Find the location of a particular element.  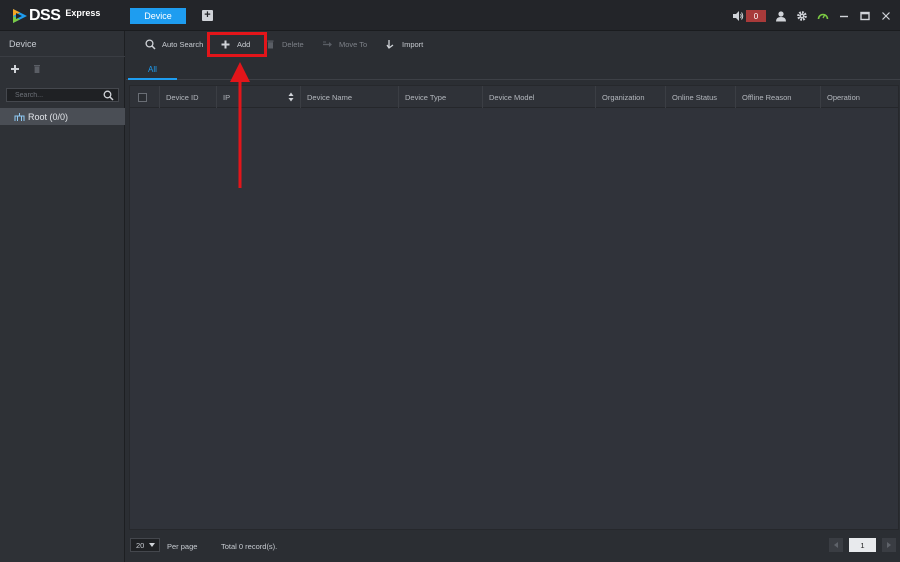

add-button-highlight-box is located at coordinates (237, 44).